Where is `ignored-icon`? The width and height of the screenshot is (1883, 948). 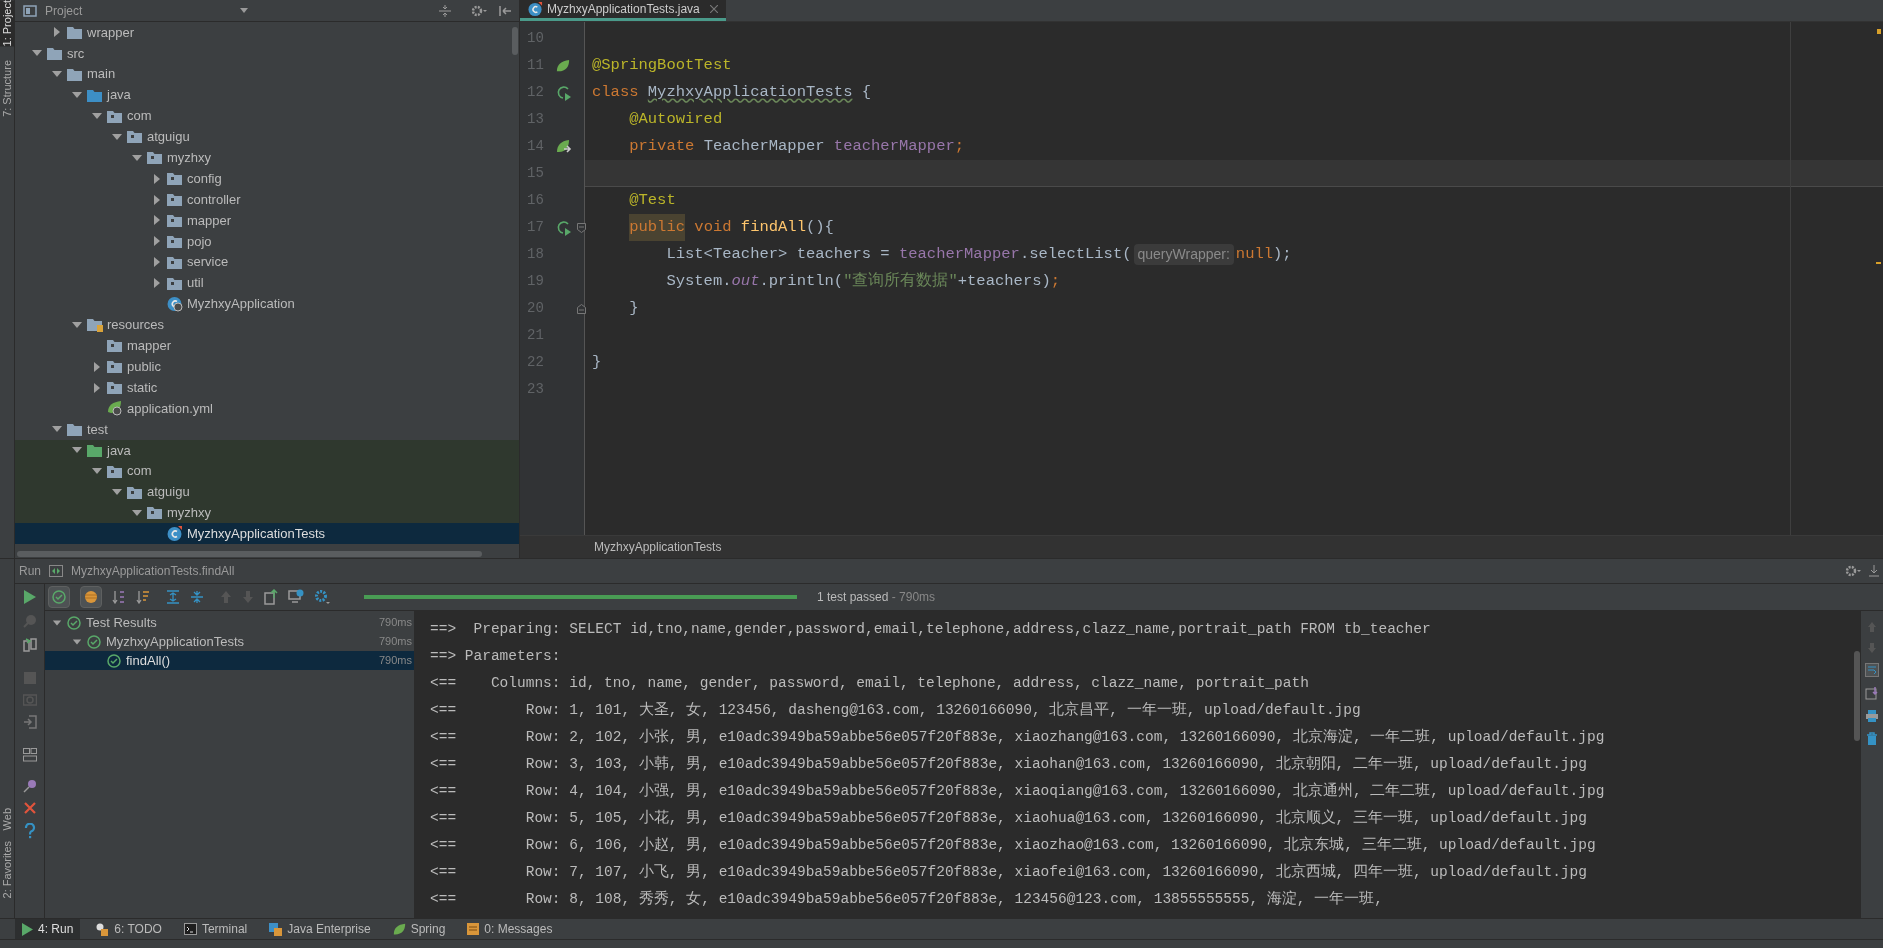
ignored-icon is located at coordinates (91, 597).